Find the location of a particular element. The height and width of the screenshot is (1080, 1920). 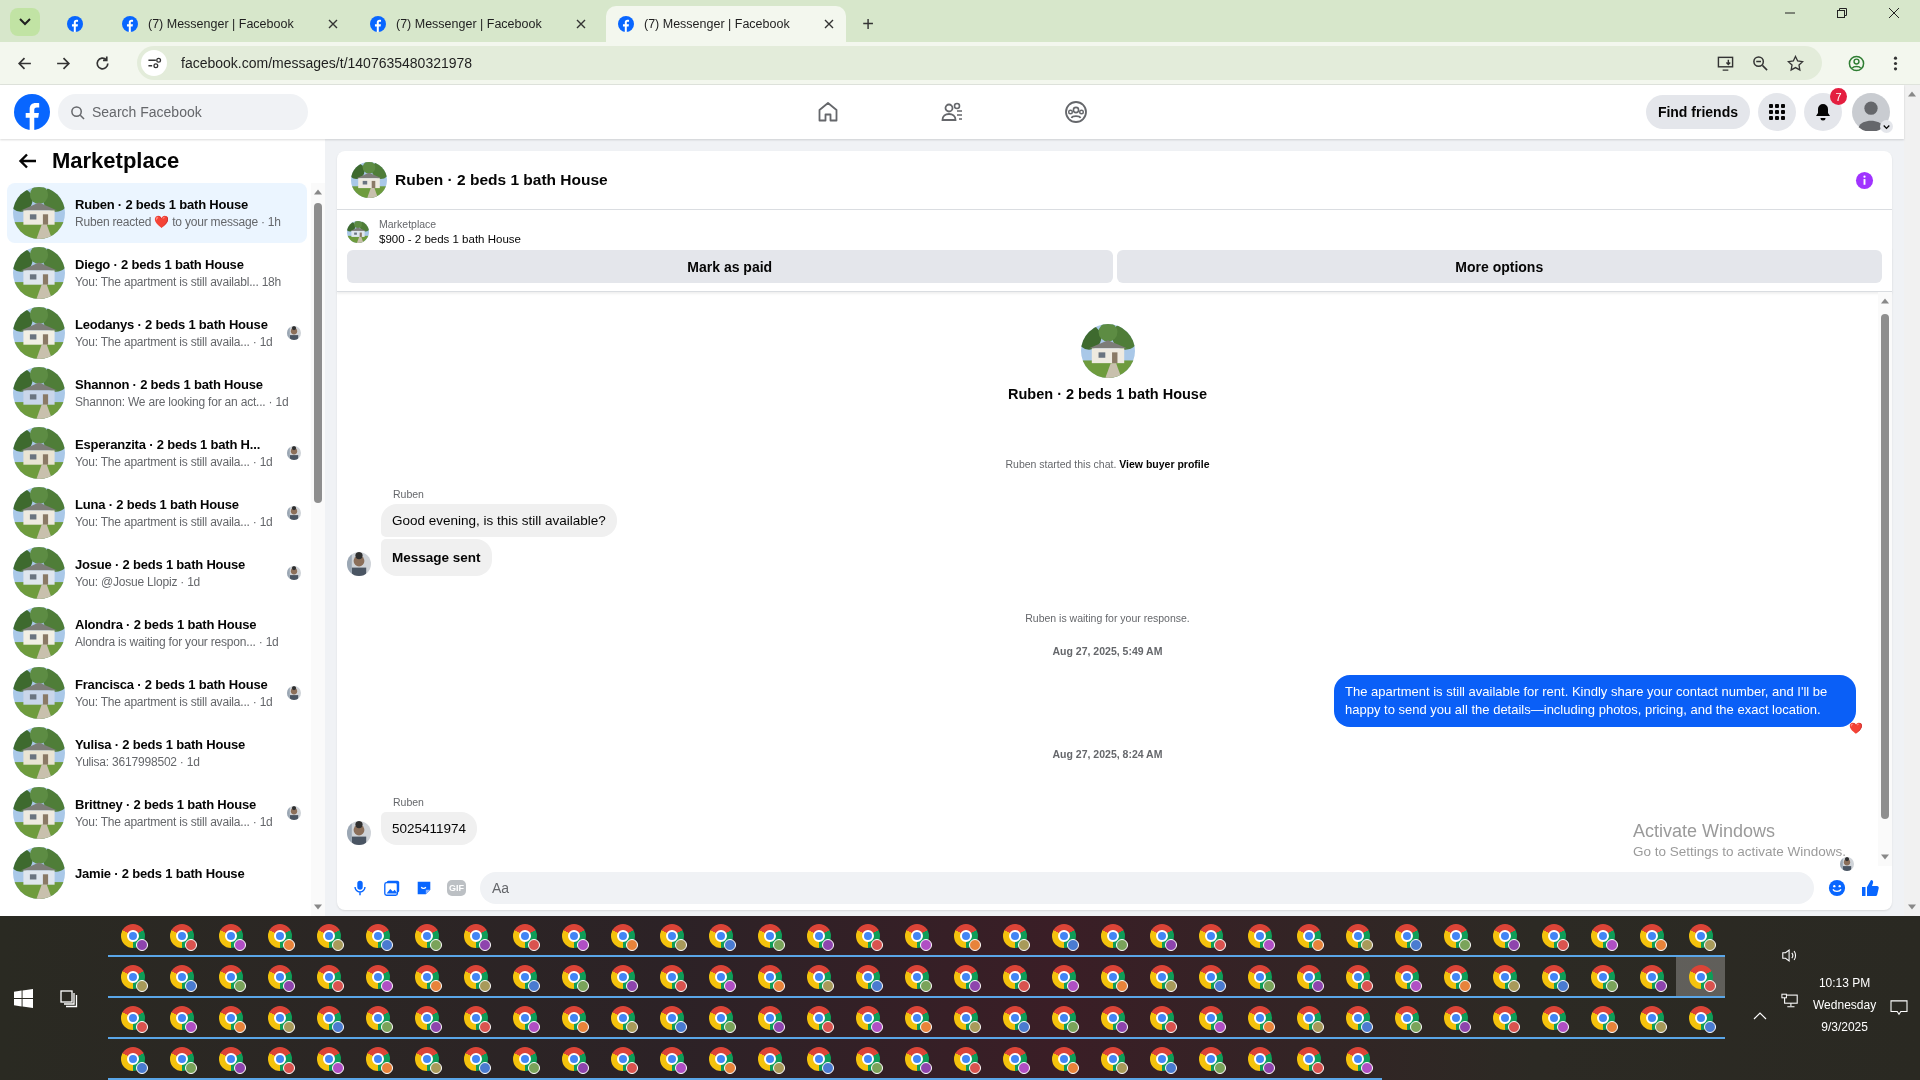

conversation-title: Diego · 2 beds 1 bath House is located at coordinates (160, 264).